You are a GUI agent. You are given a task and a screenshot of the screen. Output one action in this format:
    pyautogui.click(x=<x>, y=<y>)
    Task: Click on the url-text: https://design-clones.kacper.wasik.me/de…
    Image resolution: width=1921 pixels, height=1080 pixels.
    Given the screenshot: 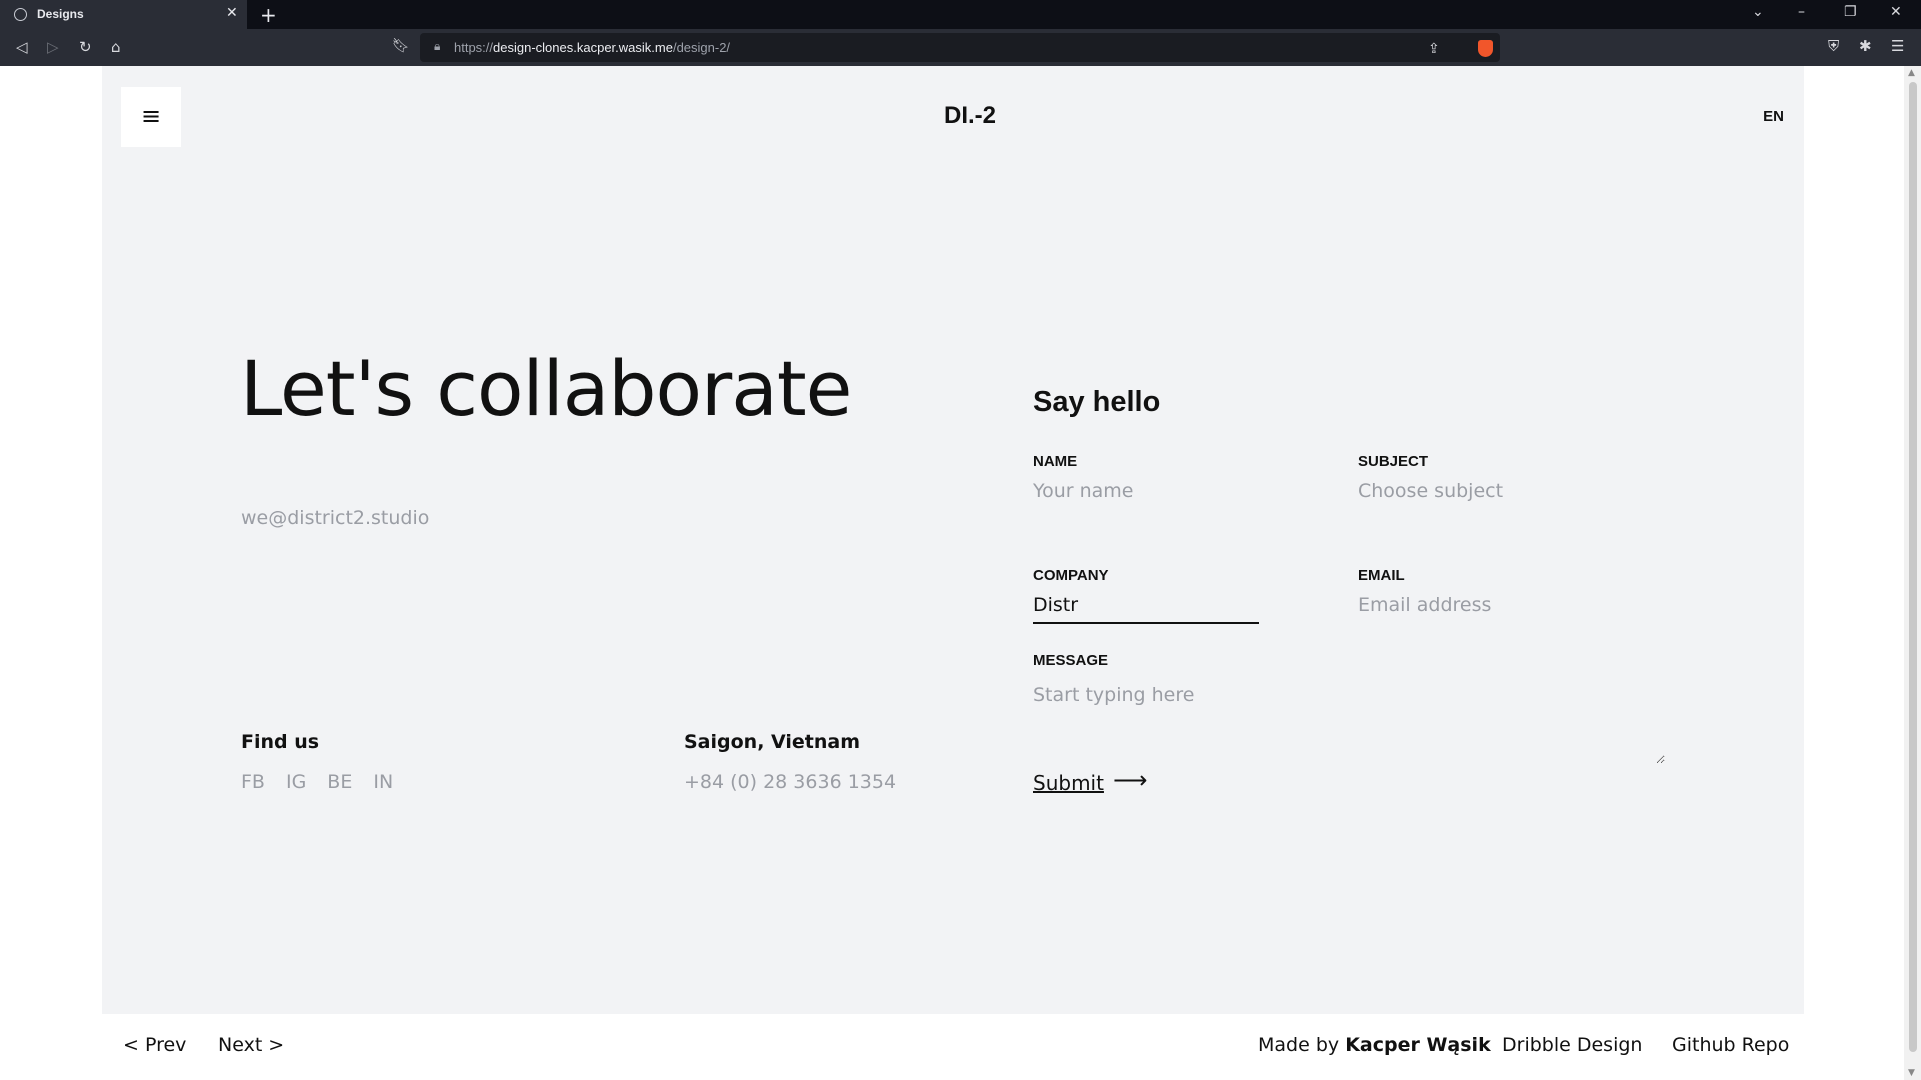 What is the action you would take?
    pyautogui.click(x=592, y=47)
    